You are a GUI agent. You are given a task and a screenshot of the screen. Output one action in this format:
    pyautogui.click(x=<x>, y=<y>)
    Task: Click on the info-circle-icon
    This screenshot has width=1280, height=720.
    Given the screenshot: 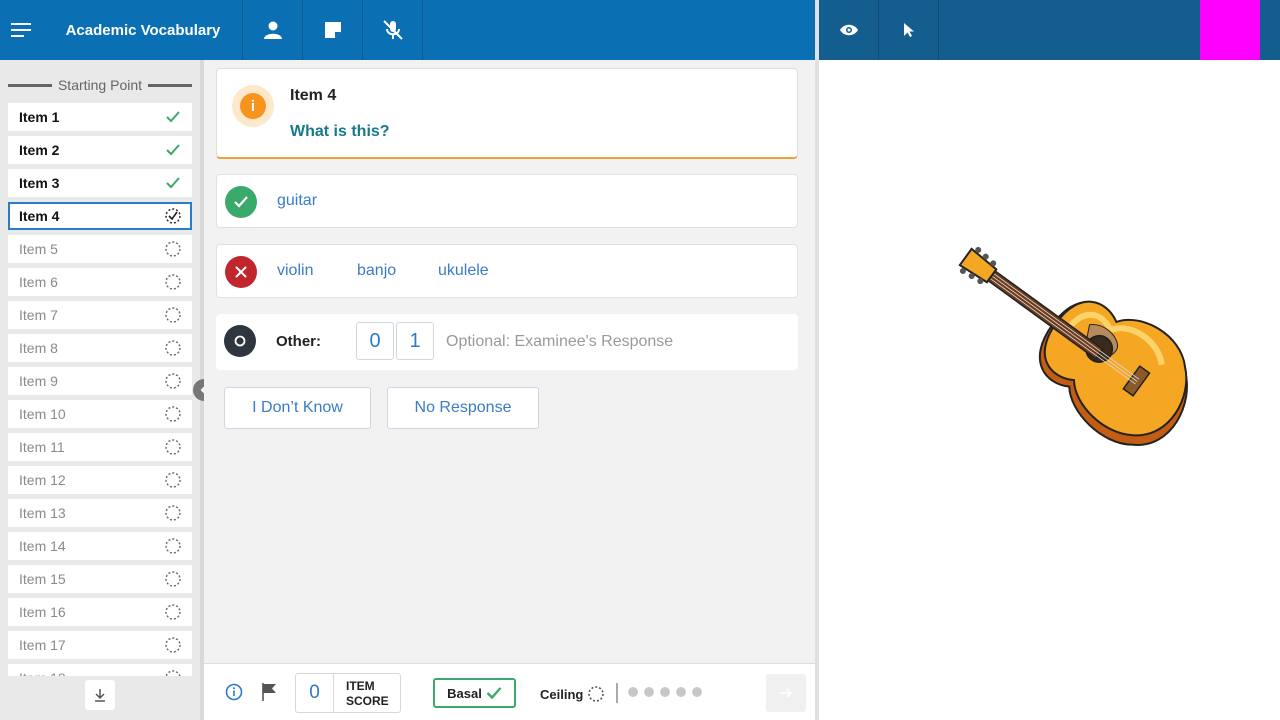 What is the action you would take?
    pyautogui.click(x=234, y=692)
    